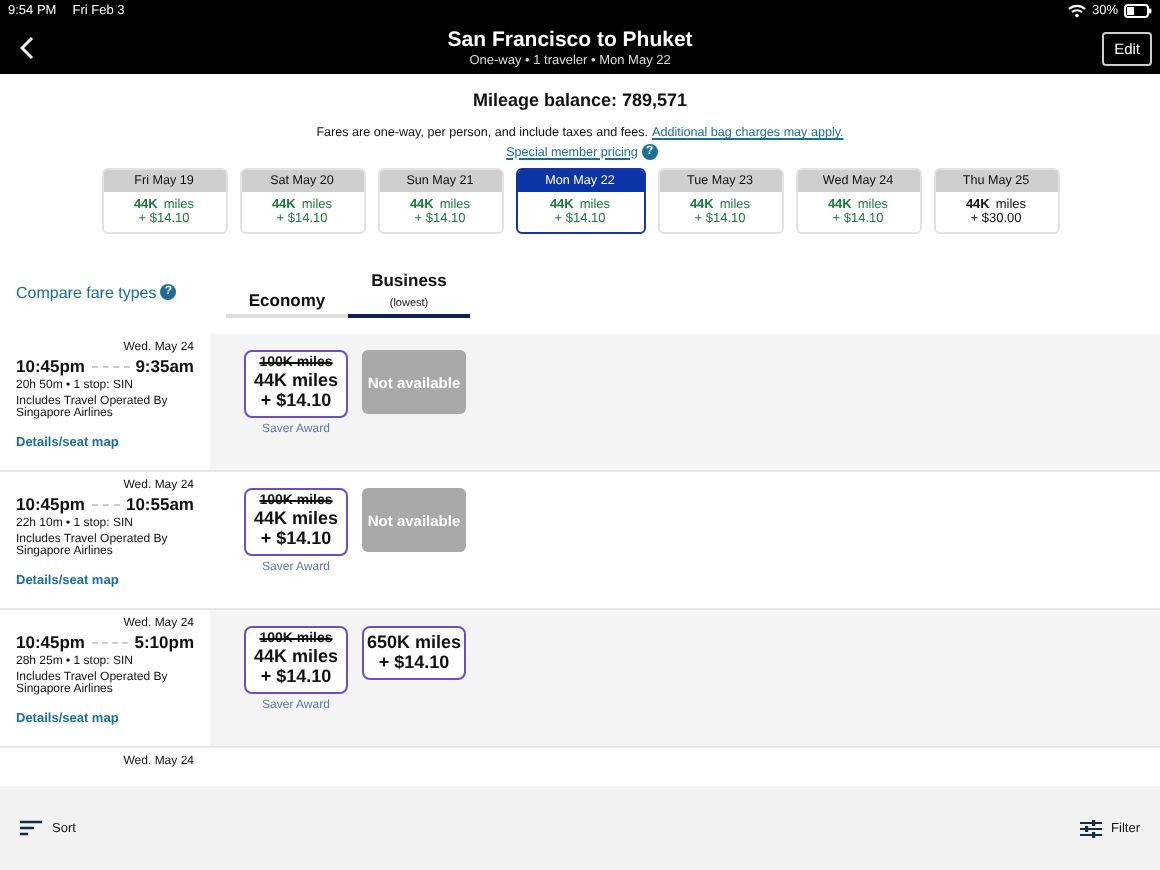  Describe the element at coordinates (86, 292) in the screenshot. I see `compare-fare-types-link: Compare fare types` at that location.